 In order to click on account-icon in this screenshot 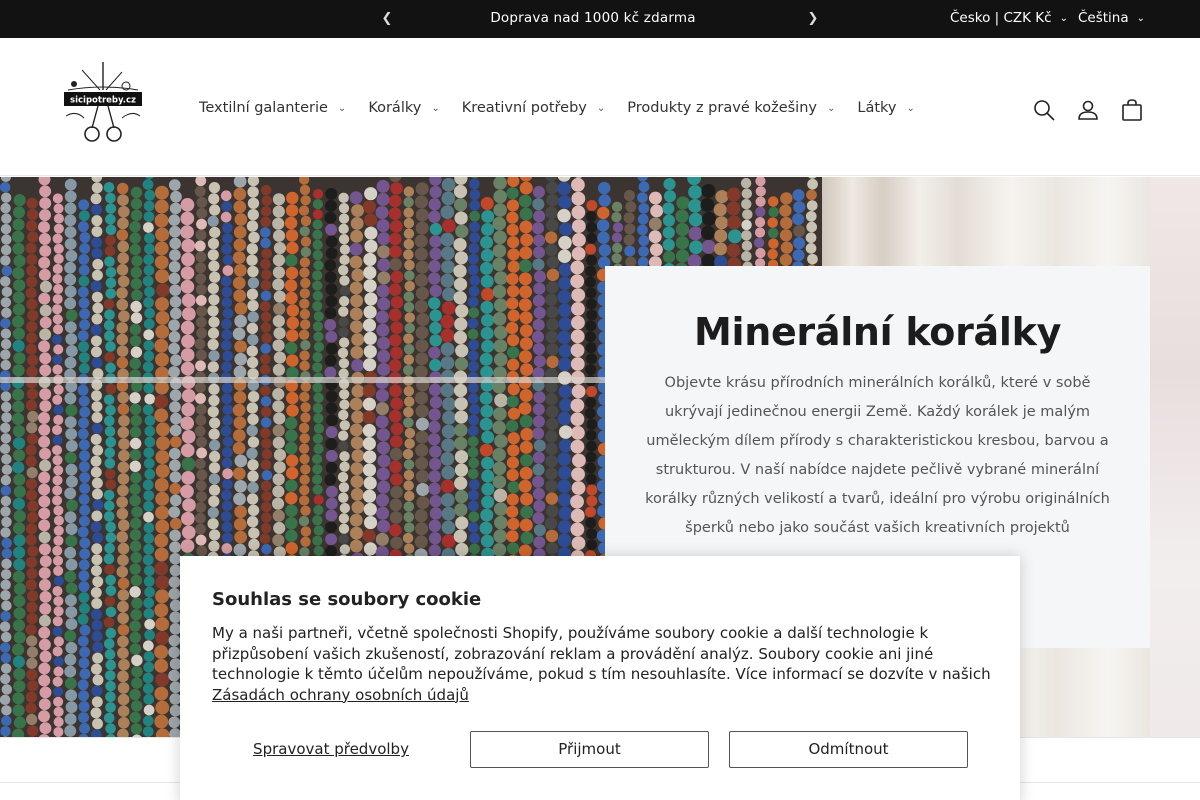, I will do `click(1088, 110)`.